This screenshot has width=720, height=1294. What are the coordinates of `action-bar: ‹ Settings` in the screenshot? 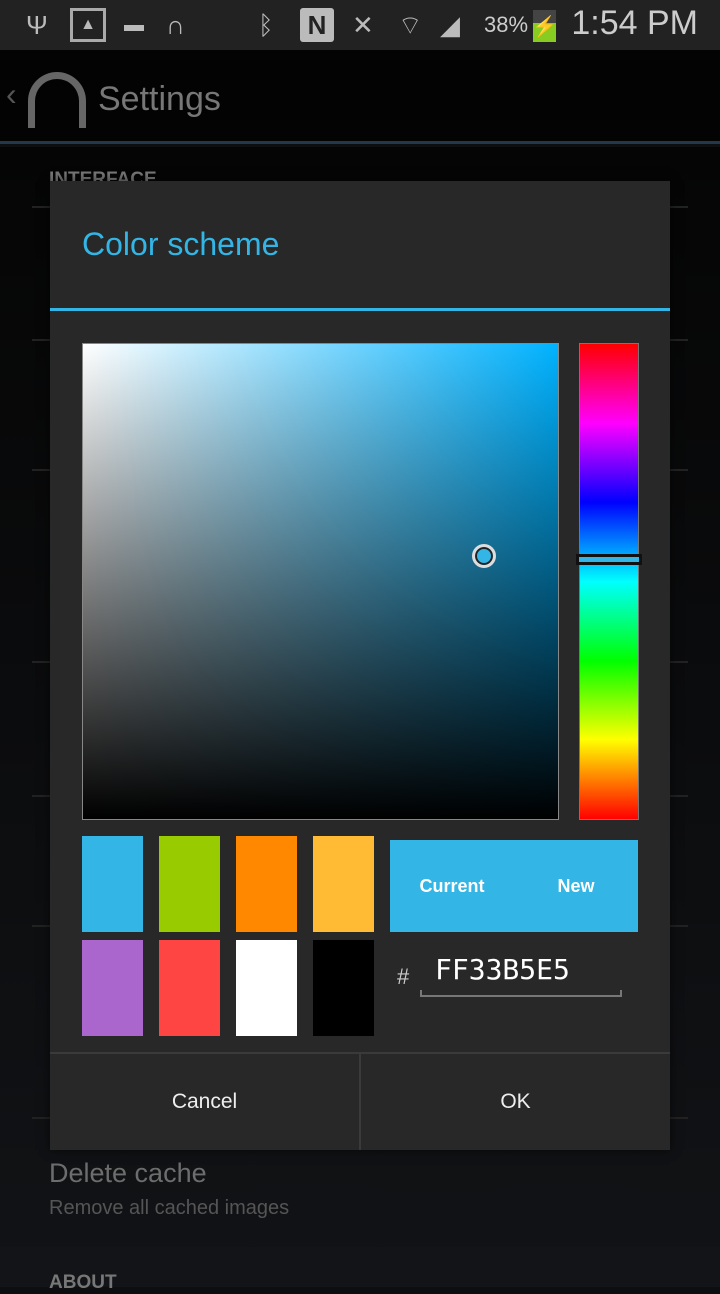 It's located at (360, 97).